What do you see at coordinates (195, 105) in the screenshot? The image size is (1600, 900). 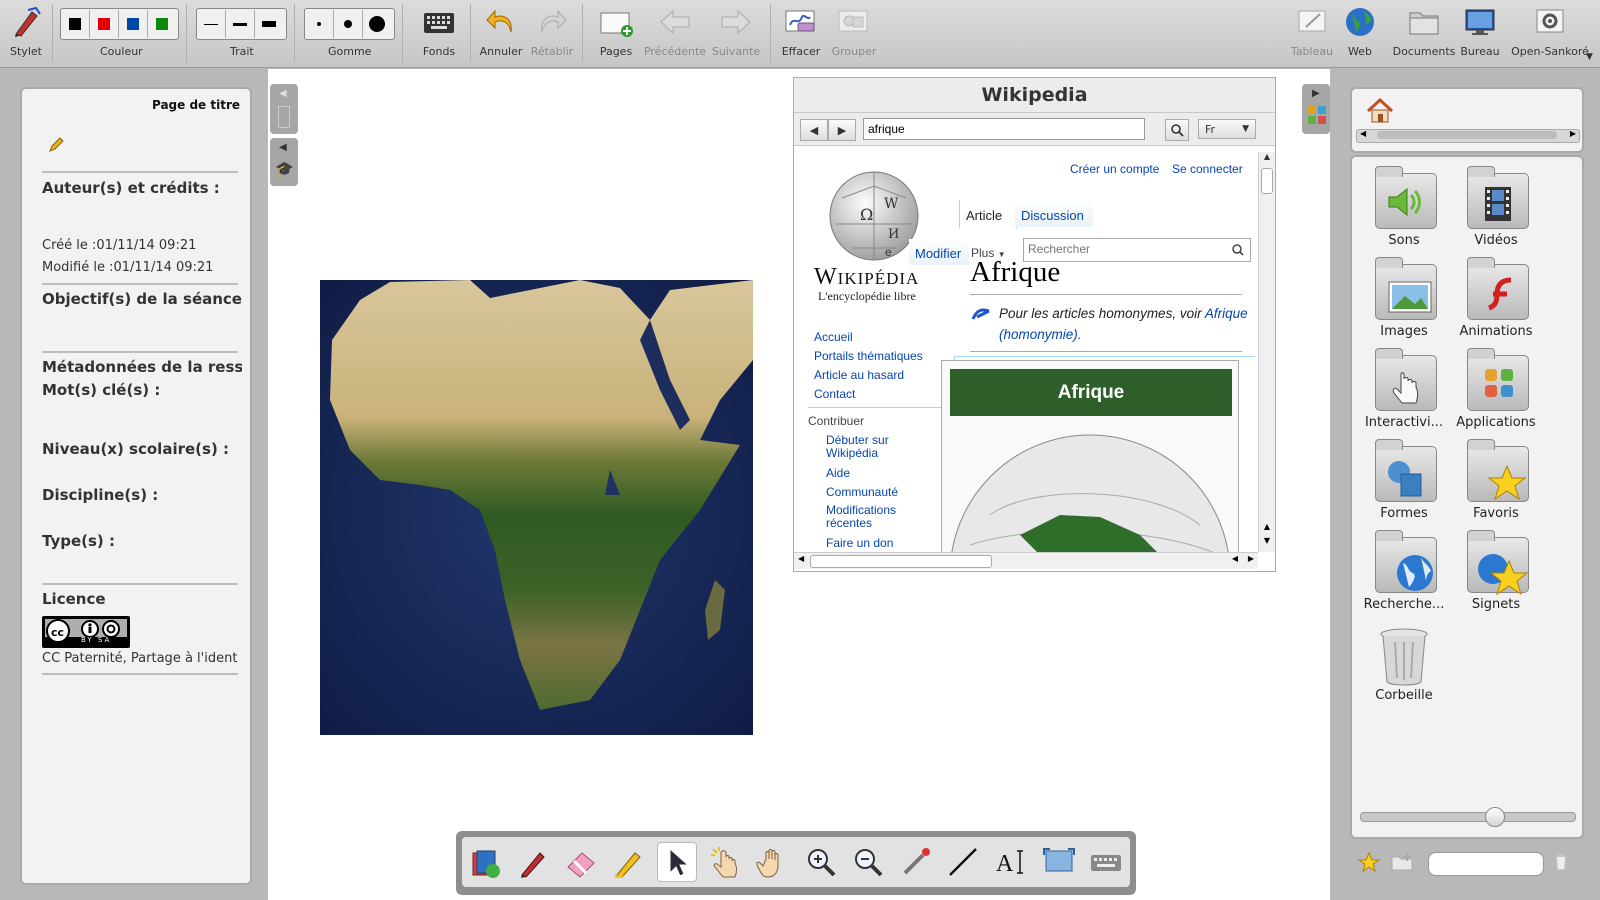 I see `panel-title: Page de titre` at bounding box center [195, 105].